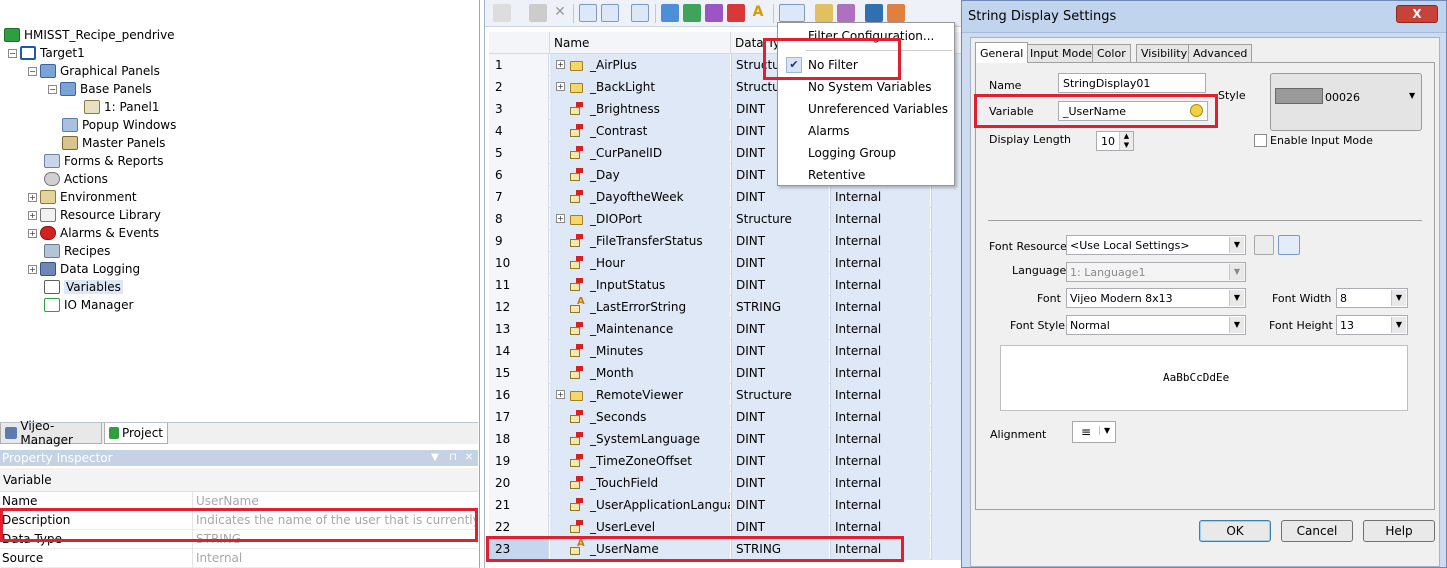 The image size is (1447, 568). Describe the element at coordinates (239, 558) in the screenshot. I see `inspector-row-source: Source Internal` at that location.